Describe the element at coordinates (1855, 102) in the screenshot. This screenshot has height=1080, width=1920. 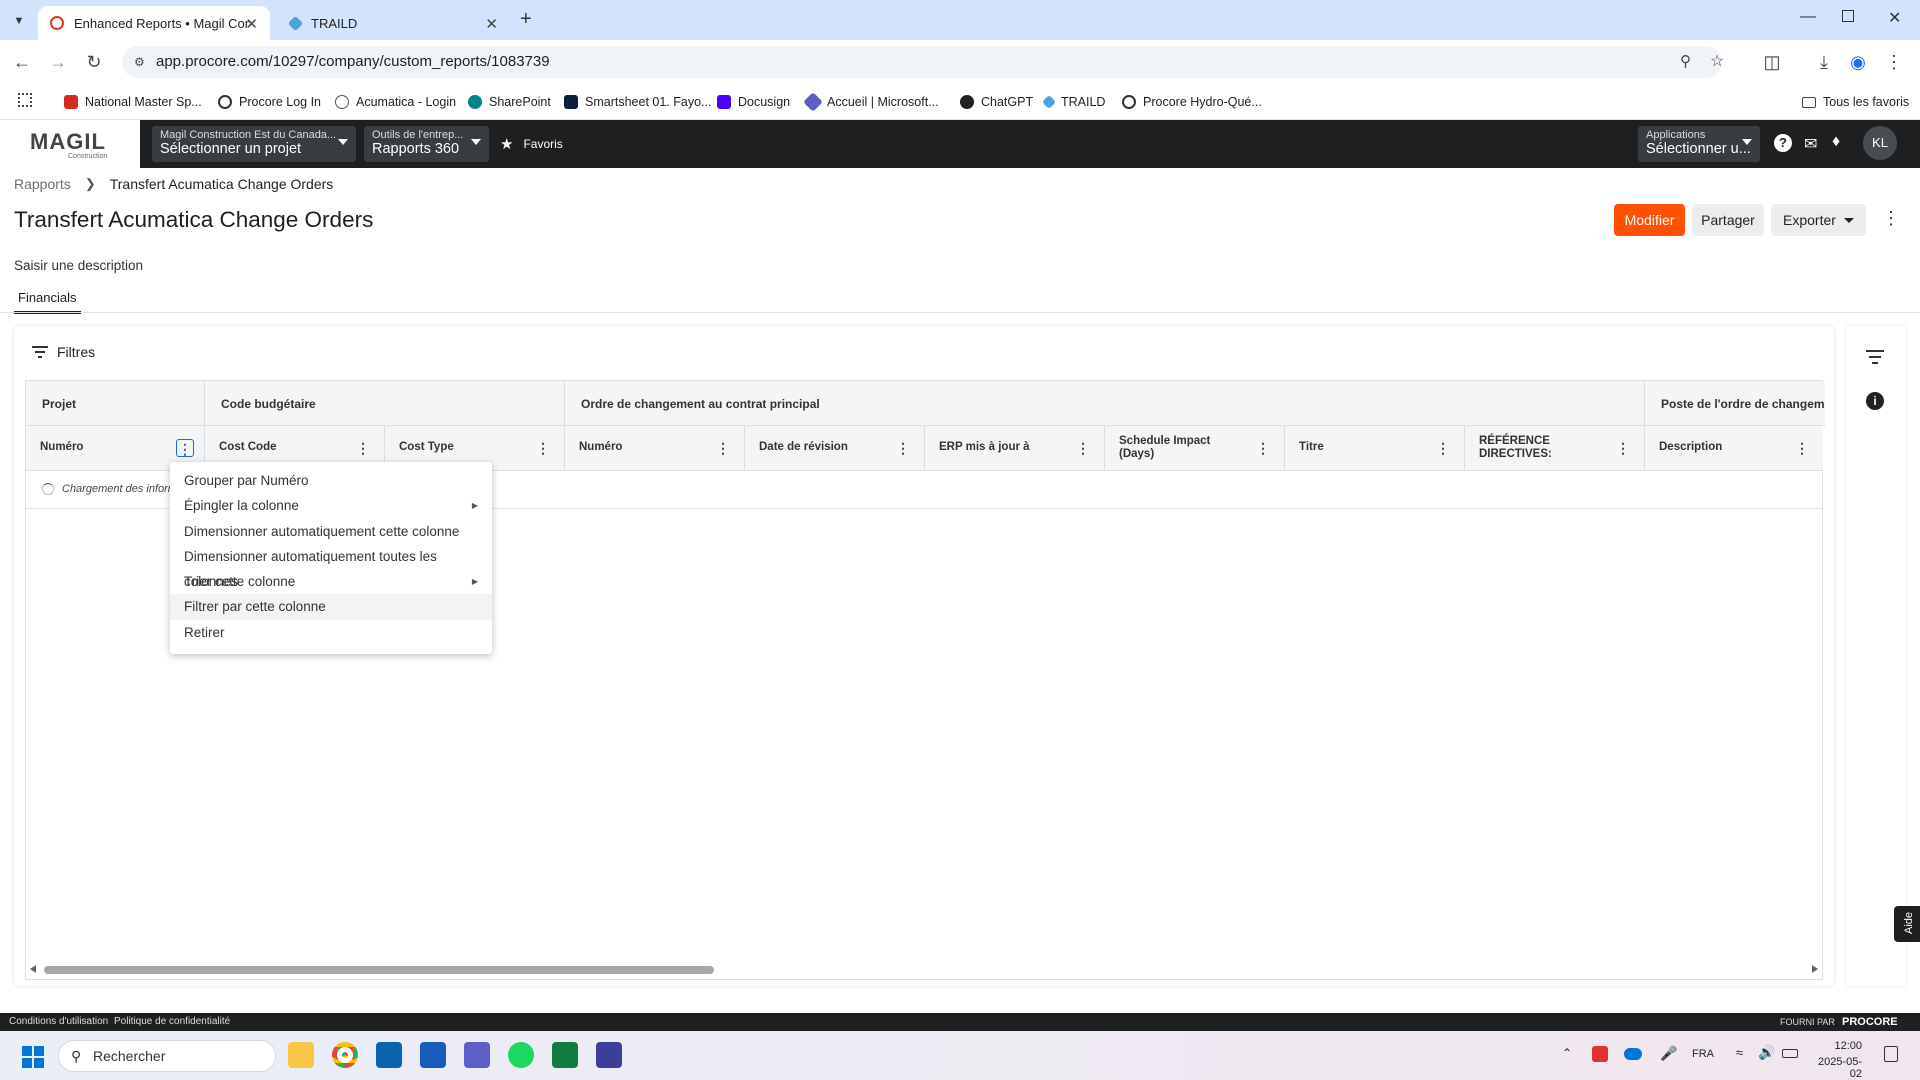
I see `all-bookmarks: Tous les favoris` at that location.